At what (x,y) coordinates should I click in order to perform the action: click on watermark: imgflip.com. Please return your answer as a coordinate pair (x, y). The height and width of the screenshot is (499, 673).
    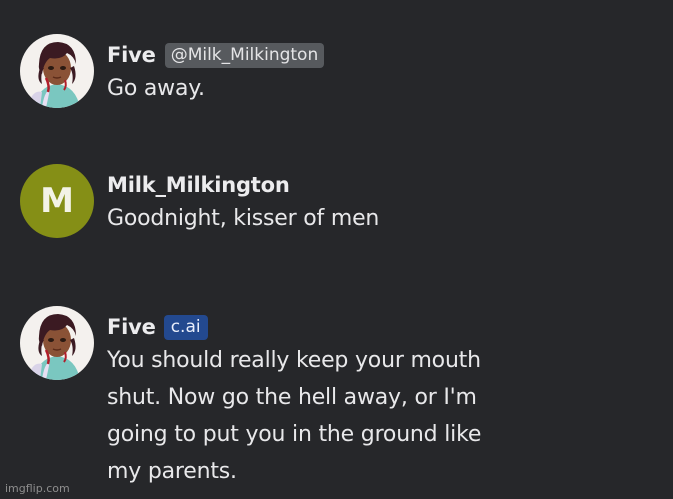
    Looking at the image, I should click on (37, 488).